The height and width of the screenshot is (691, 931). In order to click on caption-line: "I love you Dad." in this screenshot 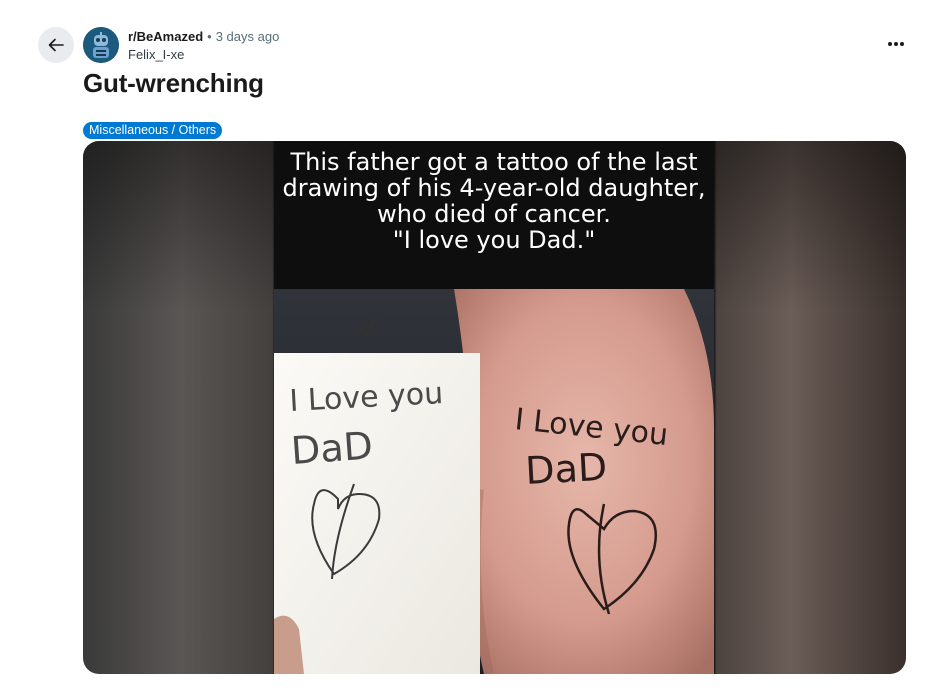, I will do `click(494, 240)`.